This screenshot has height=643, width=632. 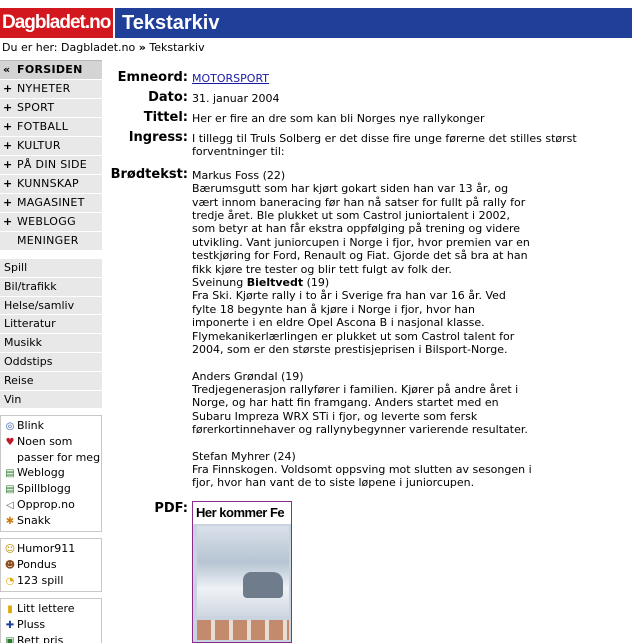 I want to click on nav-label: FORSIDEN, so click(x=50, y=69).